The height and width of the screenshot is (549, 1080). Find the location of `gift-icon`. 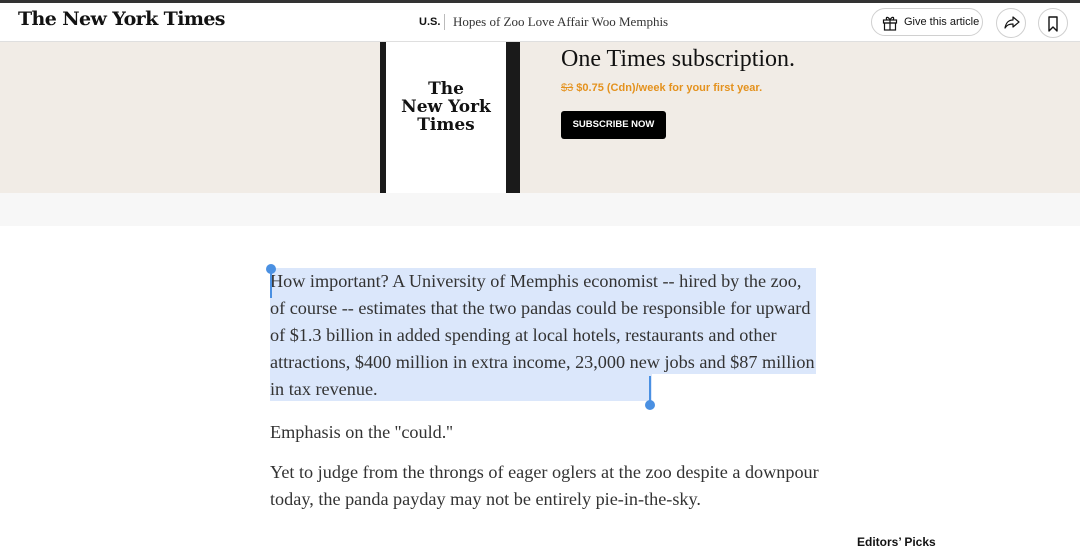

gift-icon is located at coordinates (890, 23).